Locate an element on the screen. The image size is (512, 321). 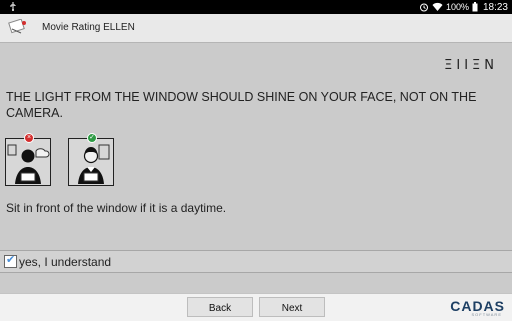
wrong-lighting-illustration: × is located at coordinates (28, 159).